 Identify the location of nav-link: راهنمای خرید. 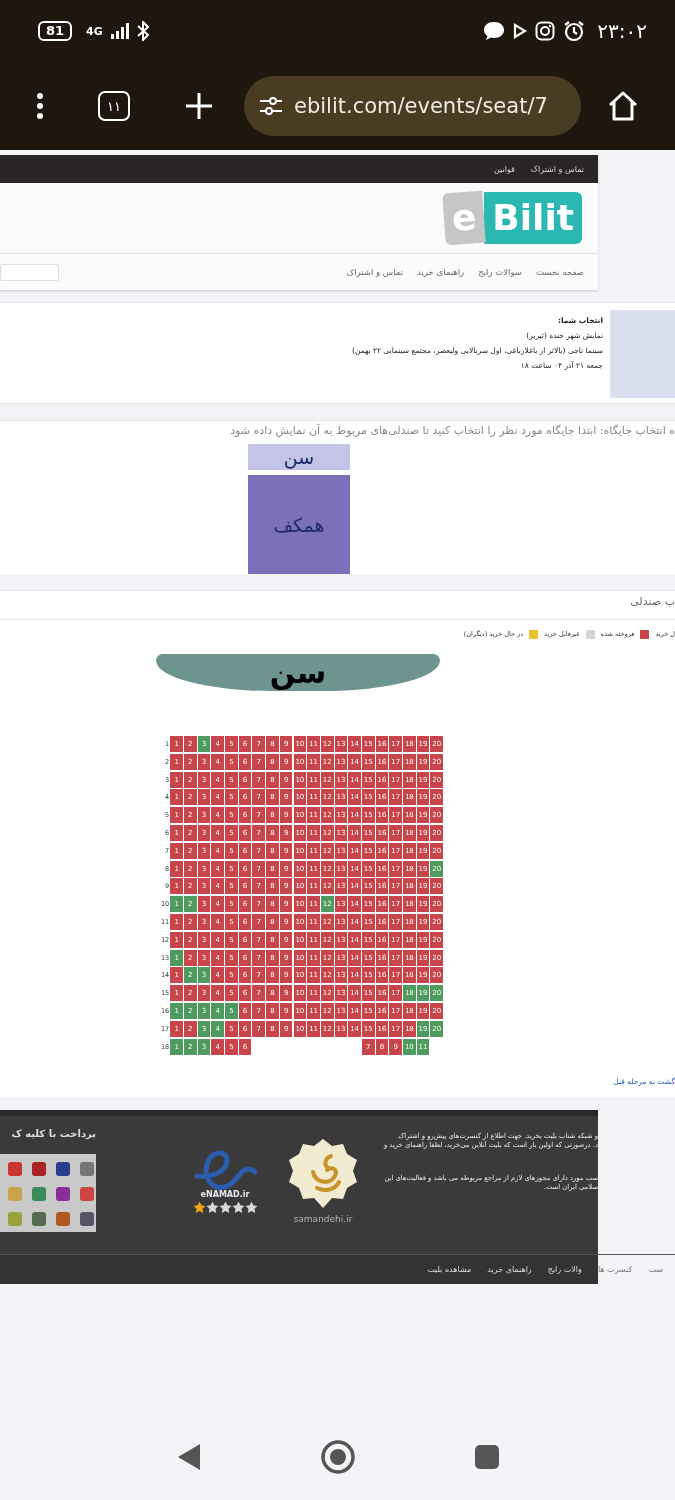
(441, 272).